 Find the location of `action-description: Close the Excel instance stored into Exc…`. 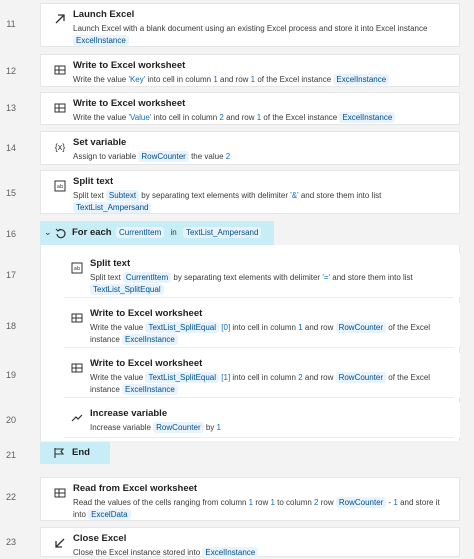

action-description: Close the Excel instance stored into Exc… is located at coordinates (262, 553).